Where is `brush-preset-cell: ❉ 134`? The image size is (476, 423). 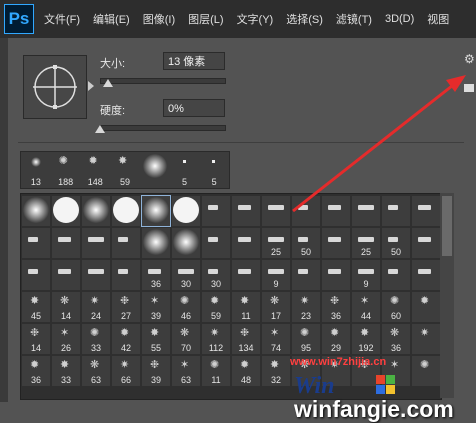
brush-preset-cell: ❉ 134 is located at coordinates (246, 339).